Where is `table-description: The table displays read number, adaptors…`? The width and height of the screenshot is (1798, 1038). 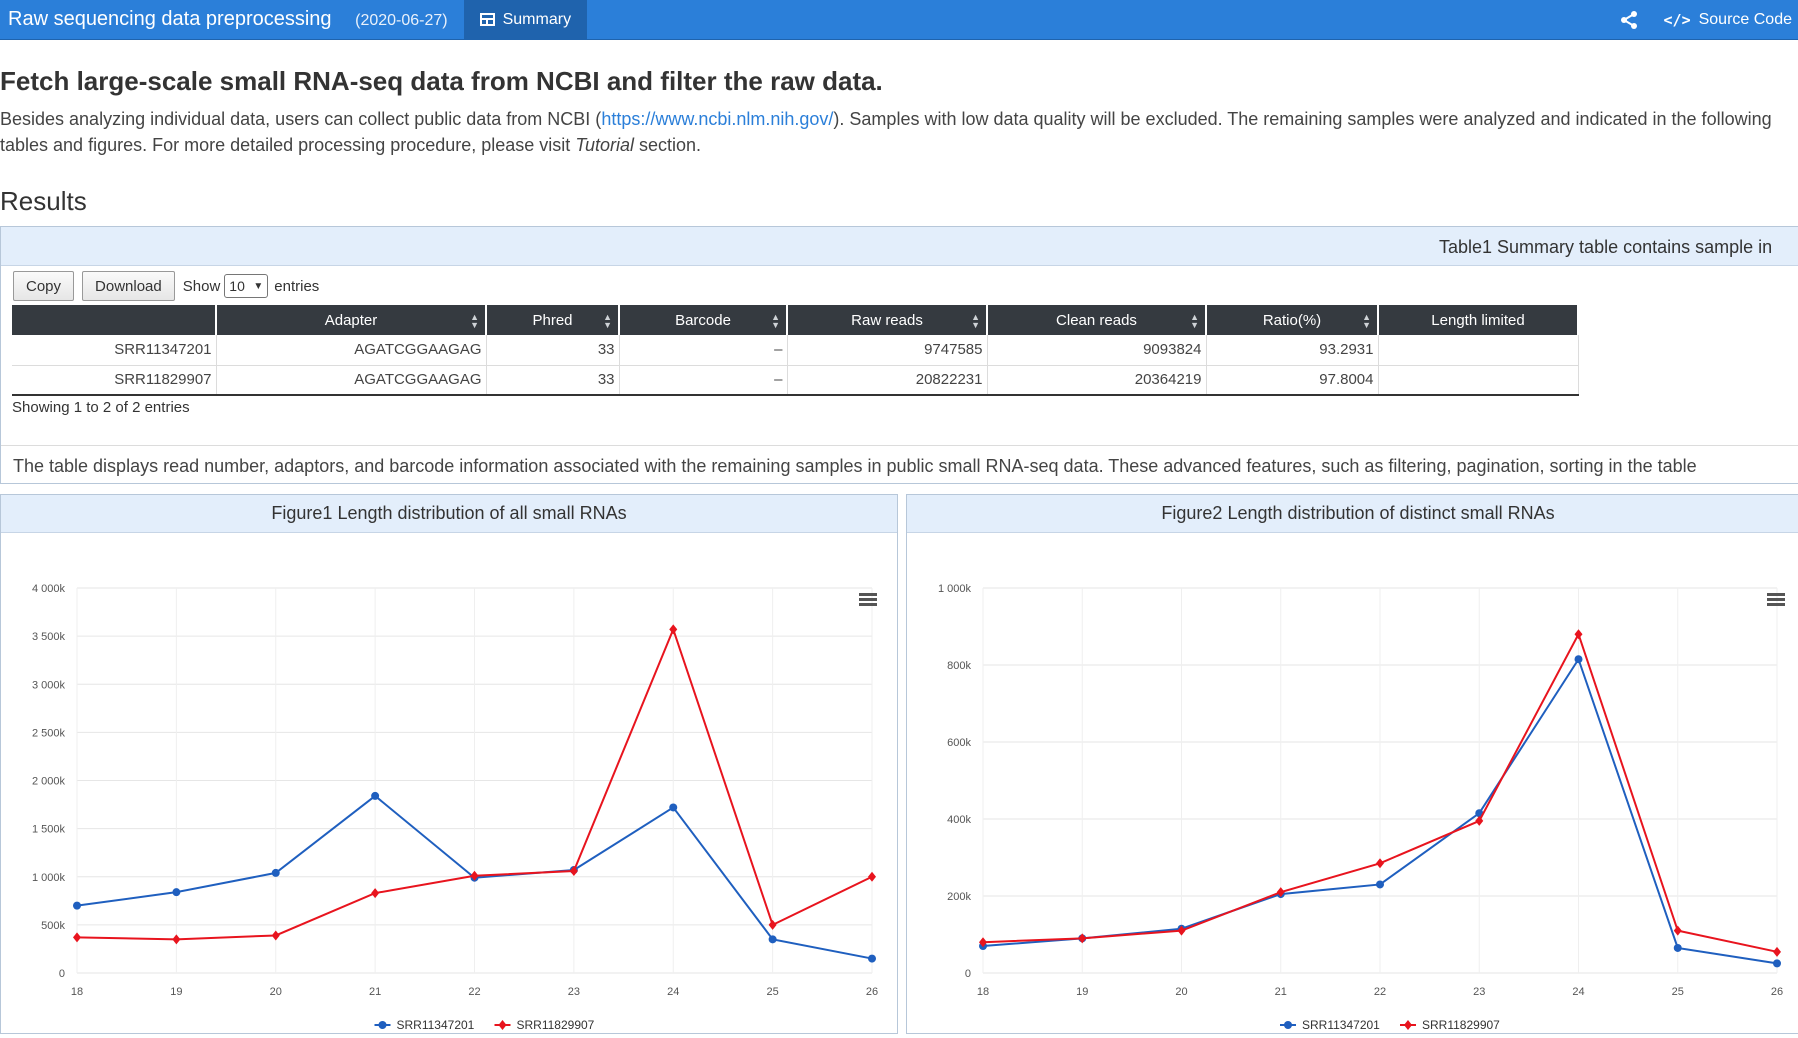 table-description: The table displays read number, adaptors… is located at coordinates (899, 464).